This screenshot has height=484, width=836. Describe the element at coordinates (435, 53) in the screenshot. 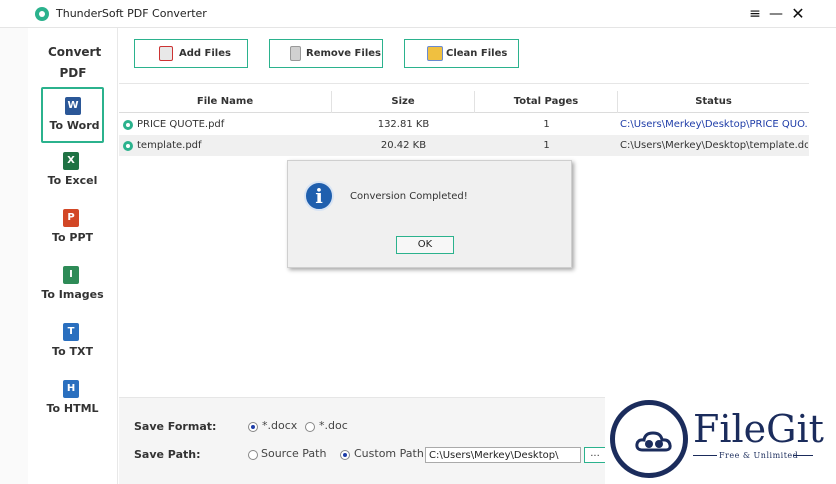

I see `clean-icon` at that location.